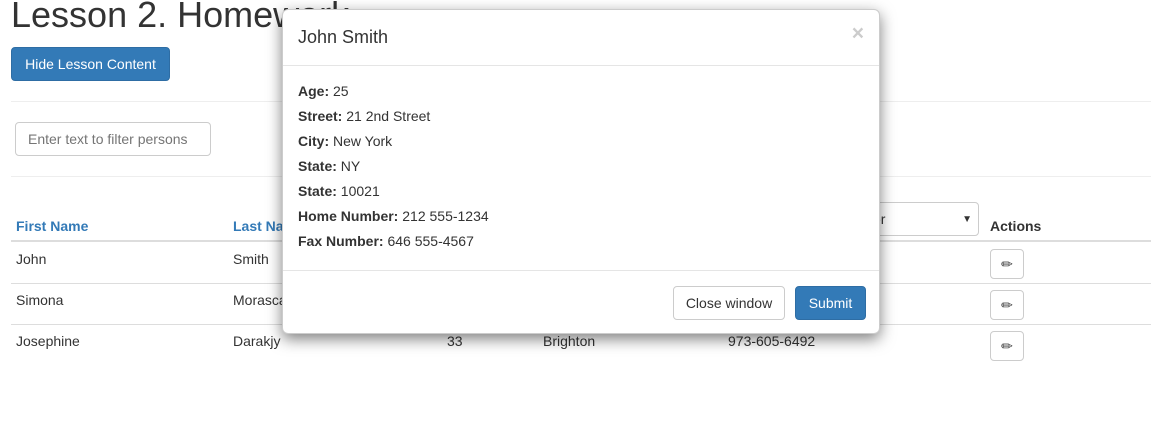 The width and height of the screenshot is (1160, 426). What do you see at coordinates (323, 91) in the screenshot?
I see `field-age: Age: 25` at bounding box center [323, 91].